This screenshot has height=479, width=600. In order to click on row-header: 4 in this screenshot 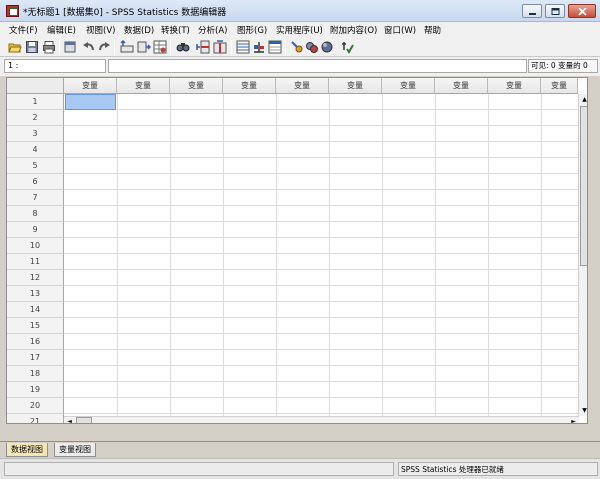, I will do `click(35, 150)`.